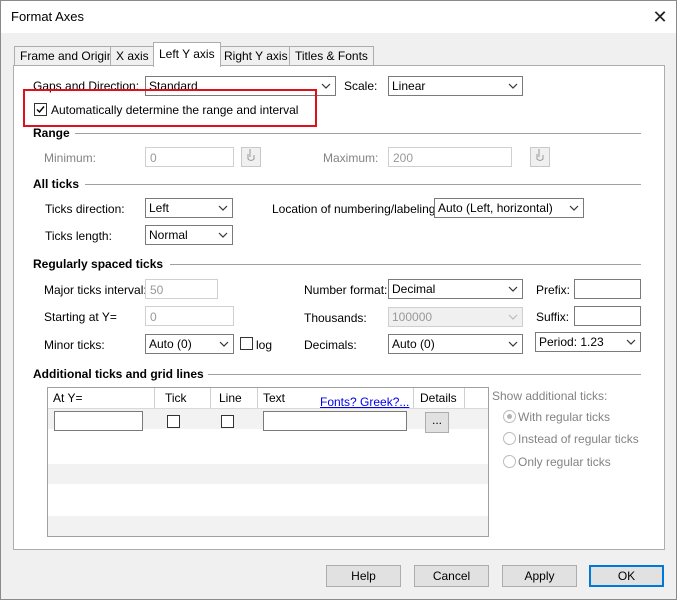 The height and width of the screenshot is (600, 677). I want to click on col-at-y: At Y=, so click(68, 398).